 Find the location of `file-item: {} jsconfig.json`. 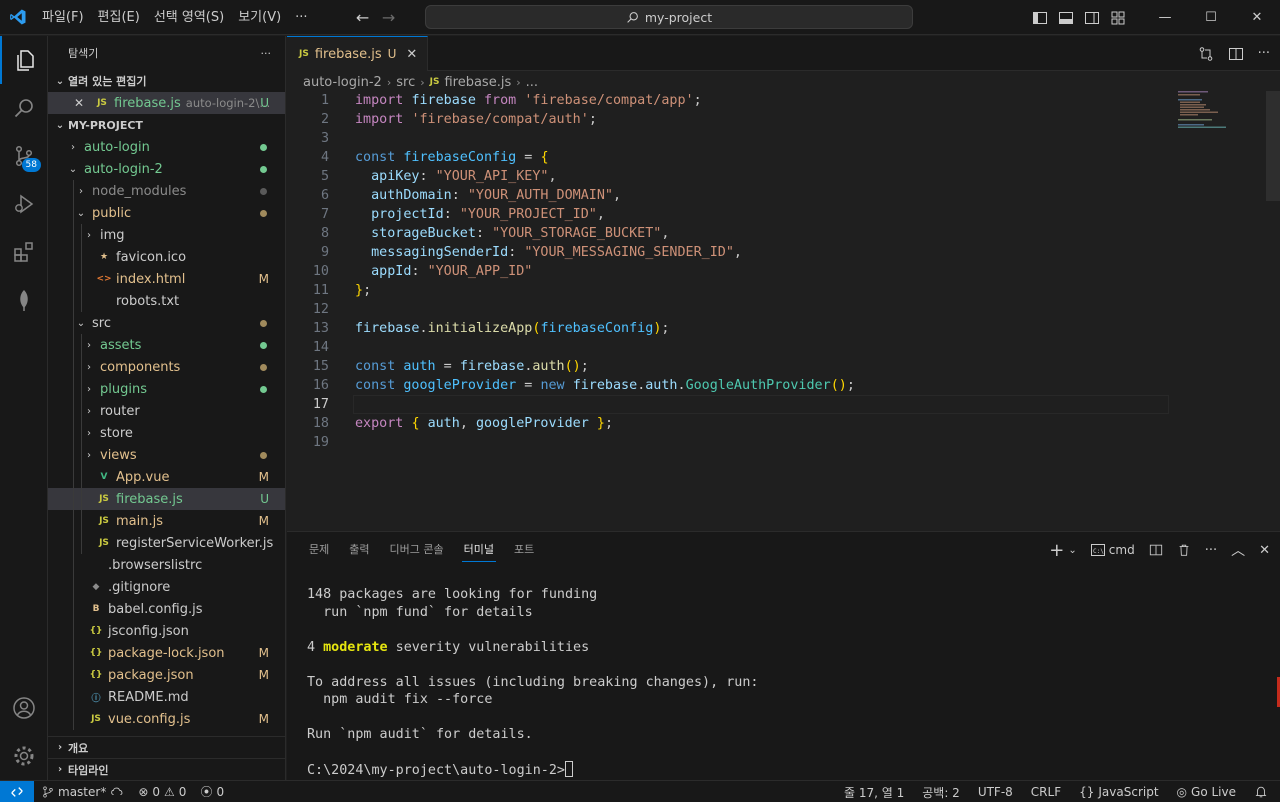

file-item: {} jsconfig.json is located at coordinates (166, 631).